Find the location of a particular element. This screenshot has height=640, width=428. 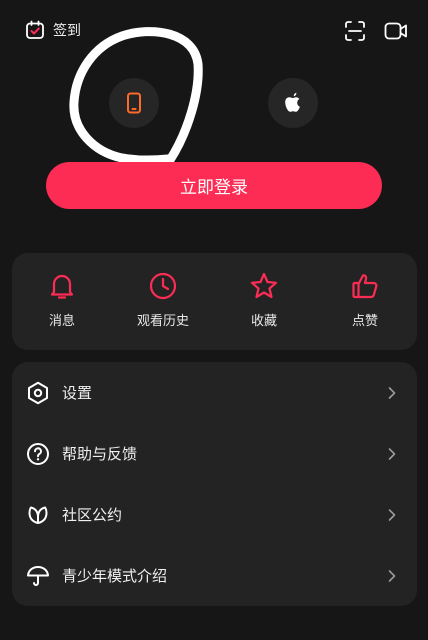

watch-history-action: 观看历史 is located at coordinates (163, 300).